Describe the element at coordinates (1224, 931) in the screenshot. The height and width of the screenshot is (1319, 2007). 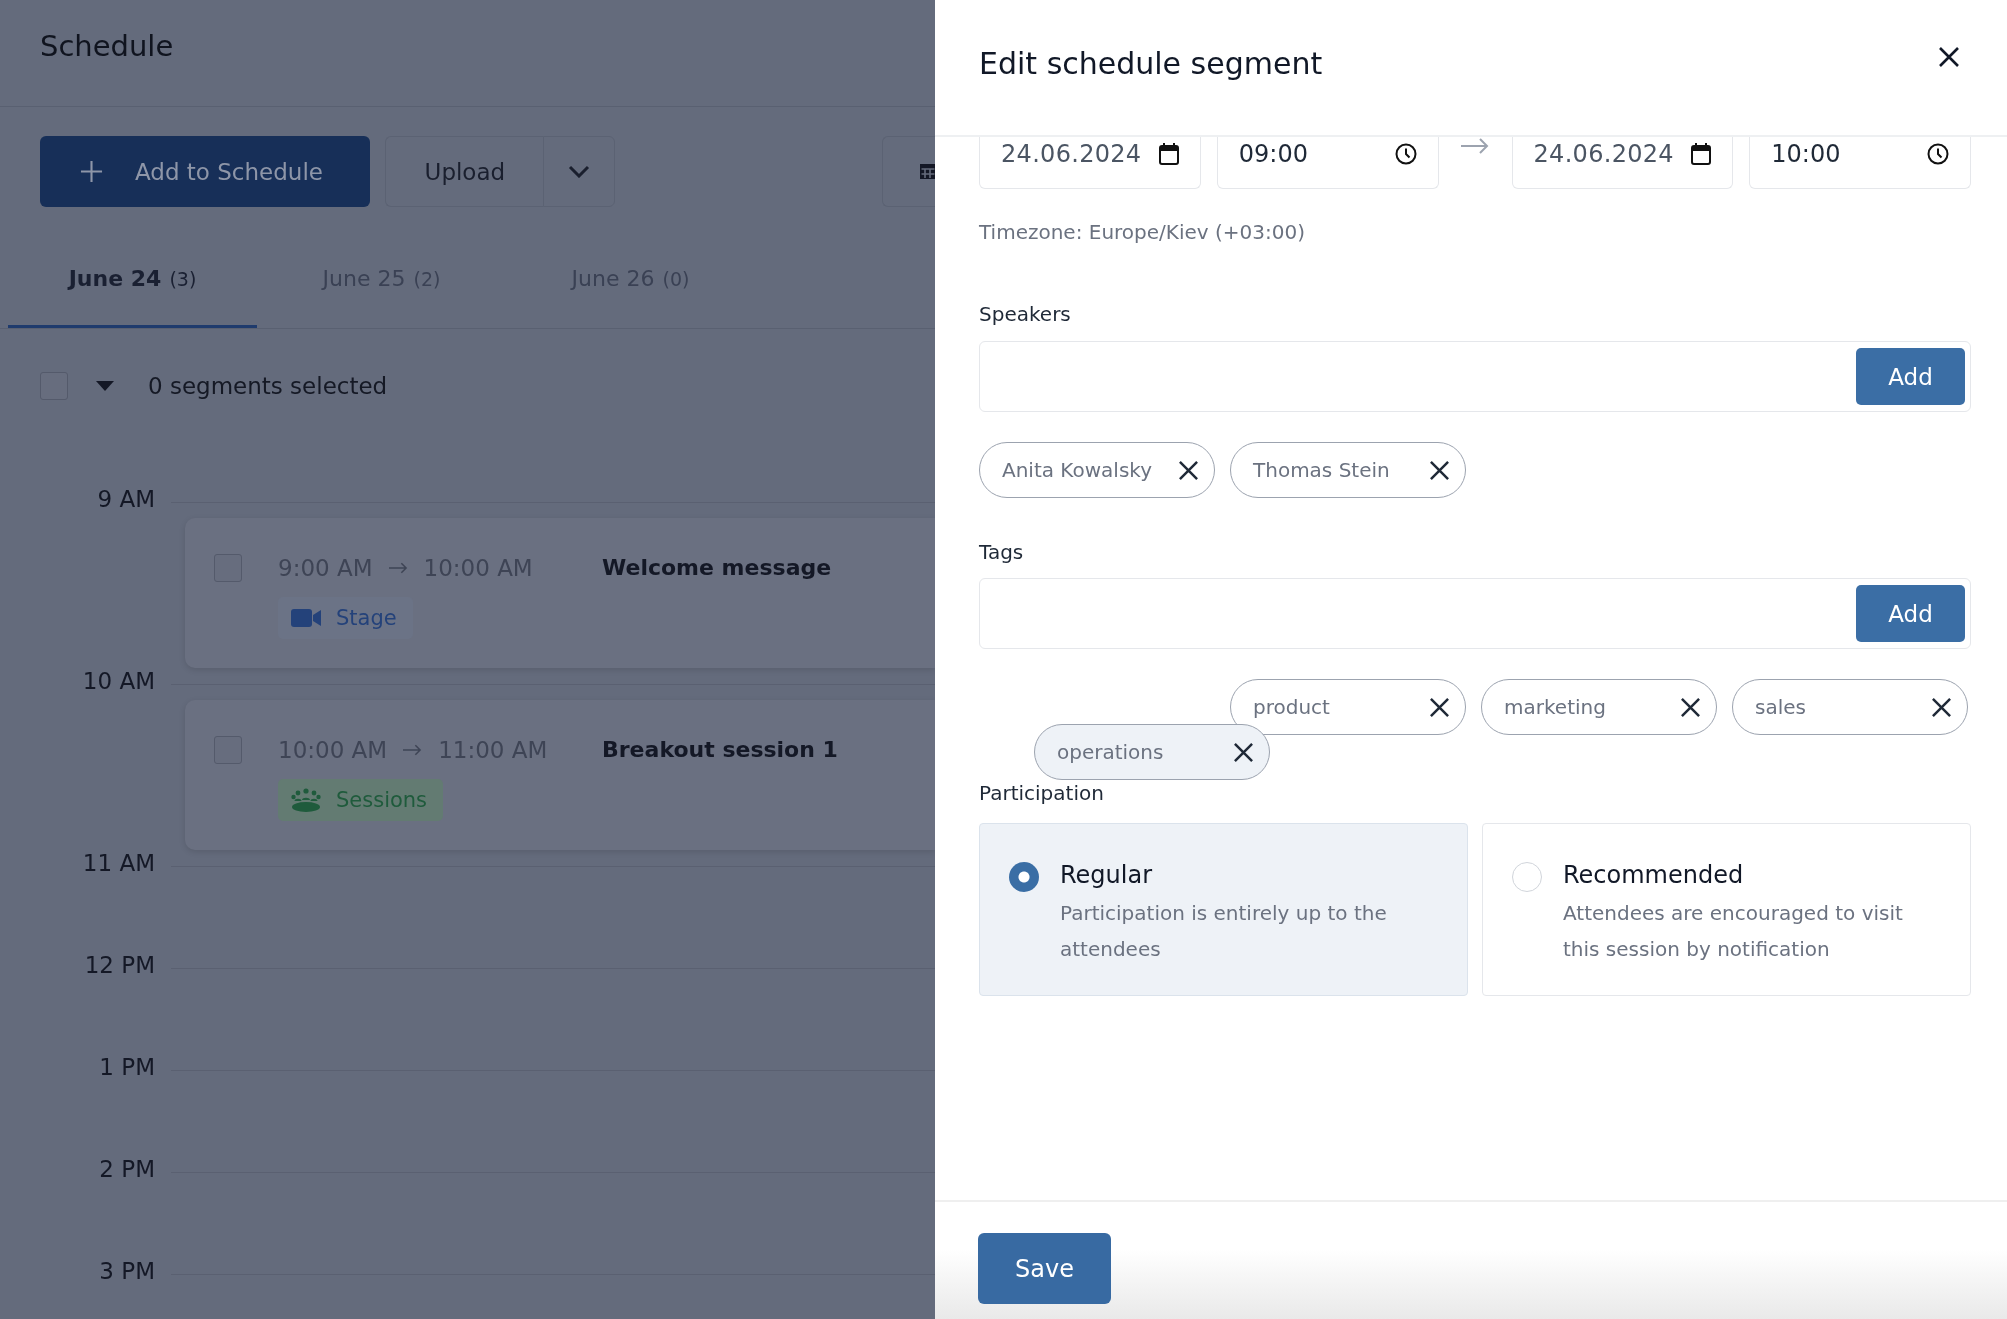
I see `option-description: Participation is entirely up to the attendees` at that location.